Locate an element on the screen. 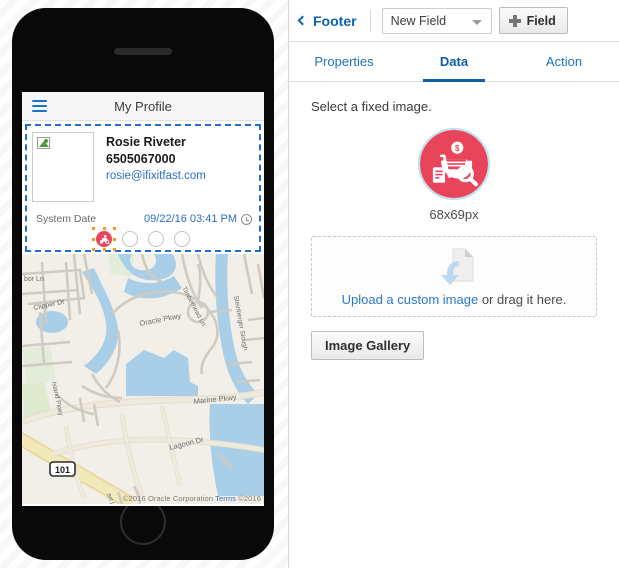  selected-shopper-icon is located at coordinates (104, 239).